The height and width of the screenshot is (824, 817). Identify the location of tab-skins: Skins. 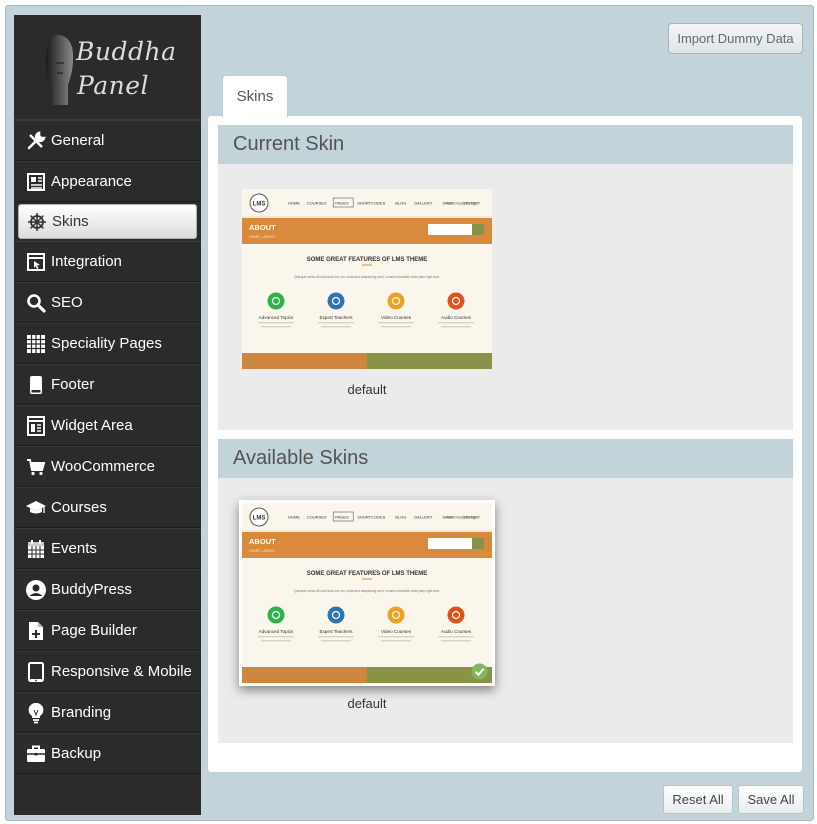
(255, 96).